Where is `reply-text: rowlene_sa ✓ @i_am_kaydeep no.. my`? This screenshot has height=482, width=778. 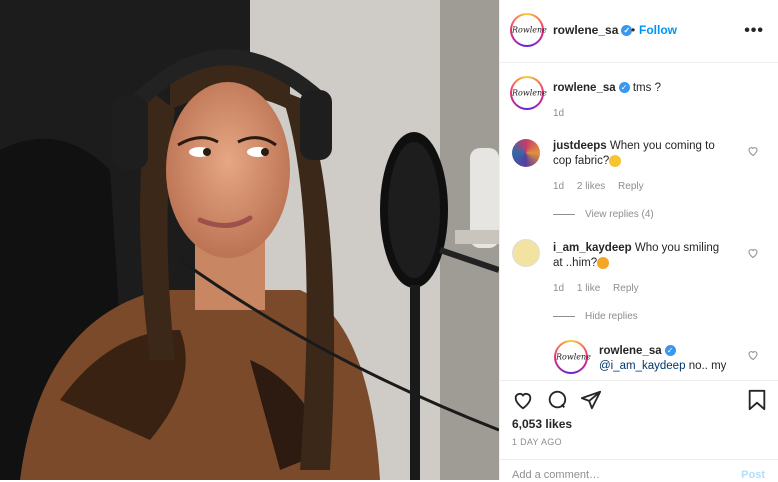 reply-text: rowlene_sa ✓ @i_am_kaydeep no.. my is located at coordinates (663, 358).